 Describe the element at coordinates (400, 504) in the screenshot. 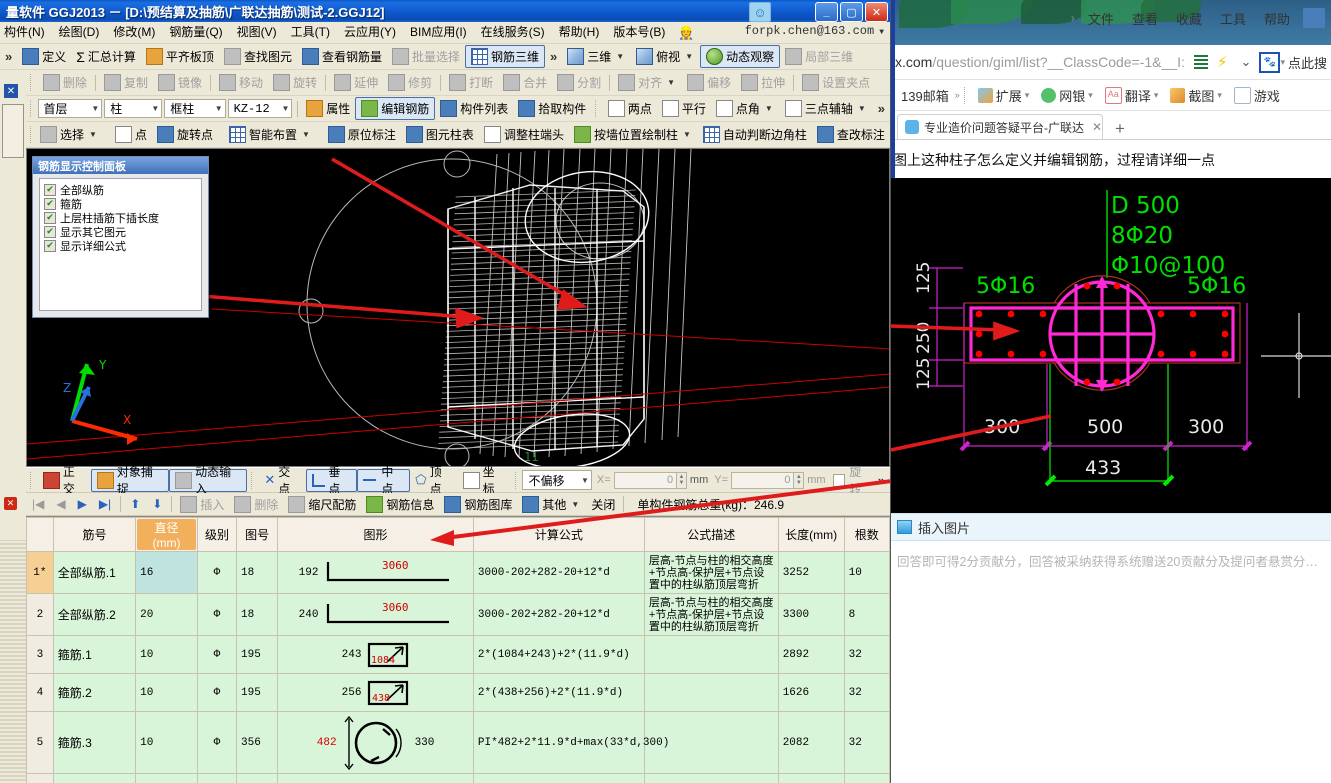

I see `rebar-info: 钢筋信息` at that location.